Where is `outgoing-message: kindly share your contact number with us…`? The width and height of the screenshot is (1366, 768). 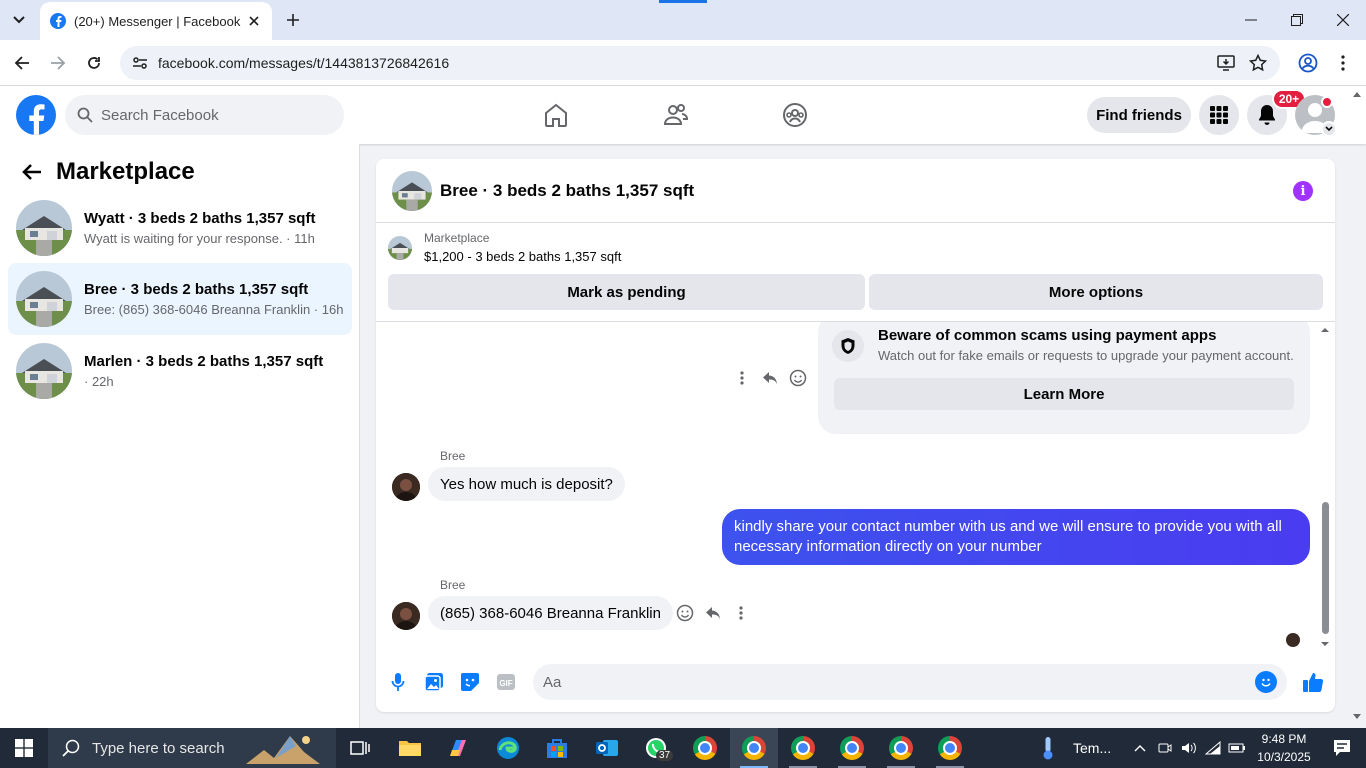
outgoing-message: kindly share your contact number with us… is located at coordinates (1016, 537).